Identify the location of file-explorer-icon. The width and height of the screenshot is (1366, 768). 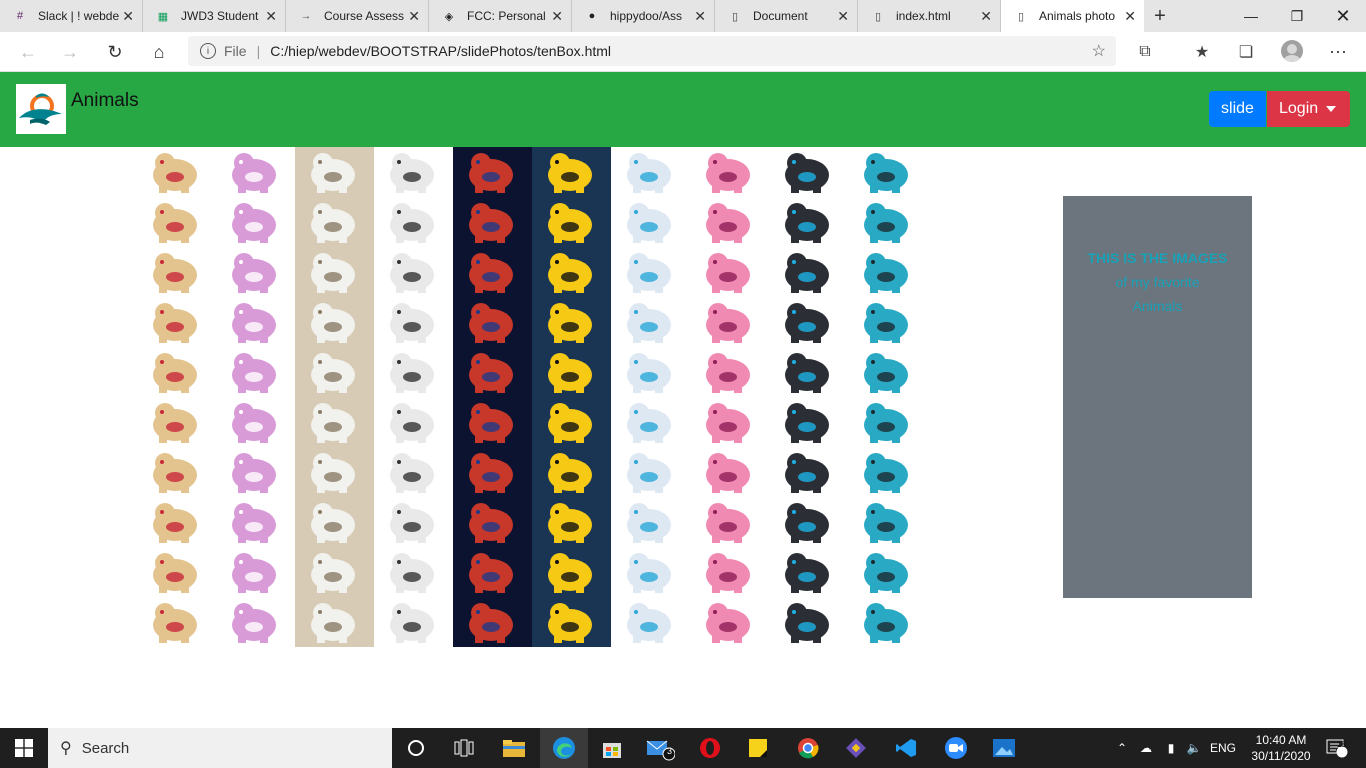
(514, 748).